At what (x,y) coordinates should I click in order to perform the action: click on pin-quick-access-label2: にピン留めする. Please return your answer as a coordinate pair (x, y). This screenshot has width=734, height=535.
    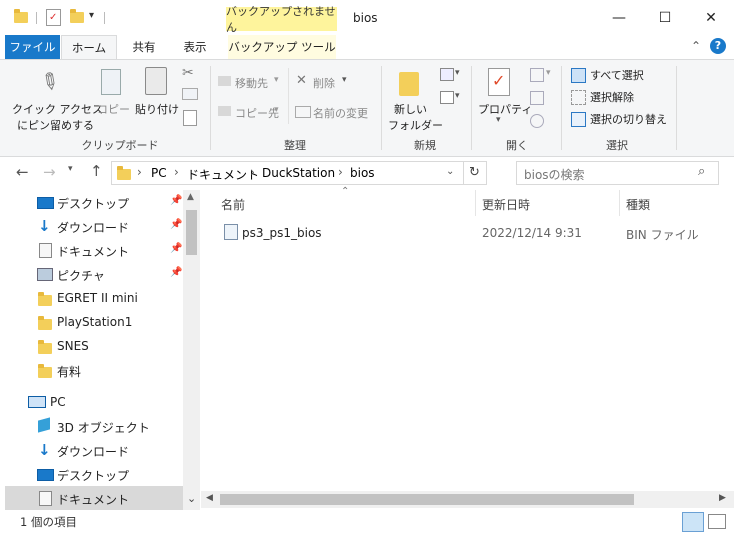
    Looking at the image, I should click on (55, 125).